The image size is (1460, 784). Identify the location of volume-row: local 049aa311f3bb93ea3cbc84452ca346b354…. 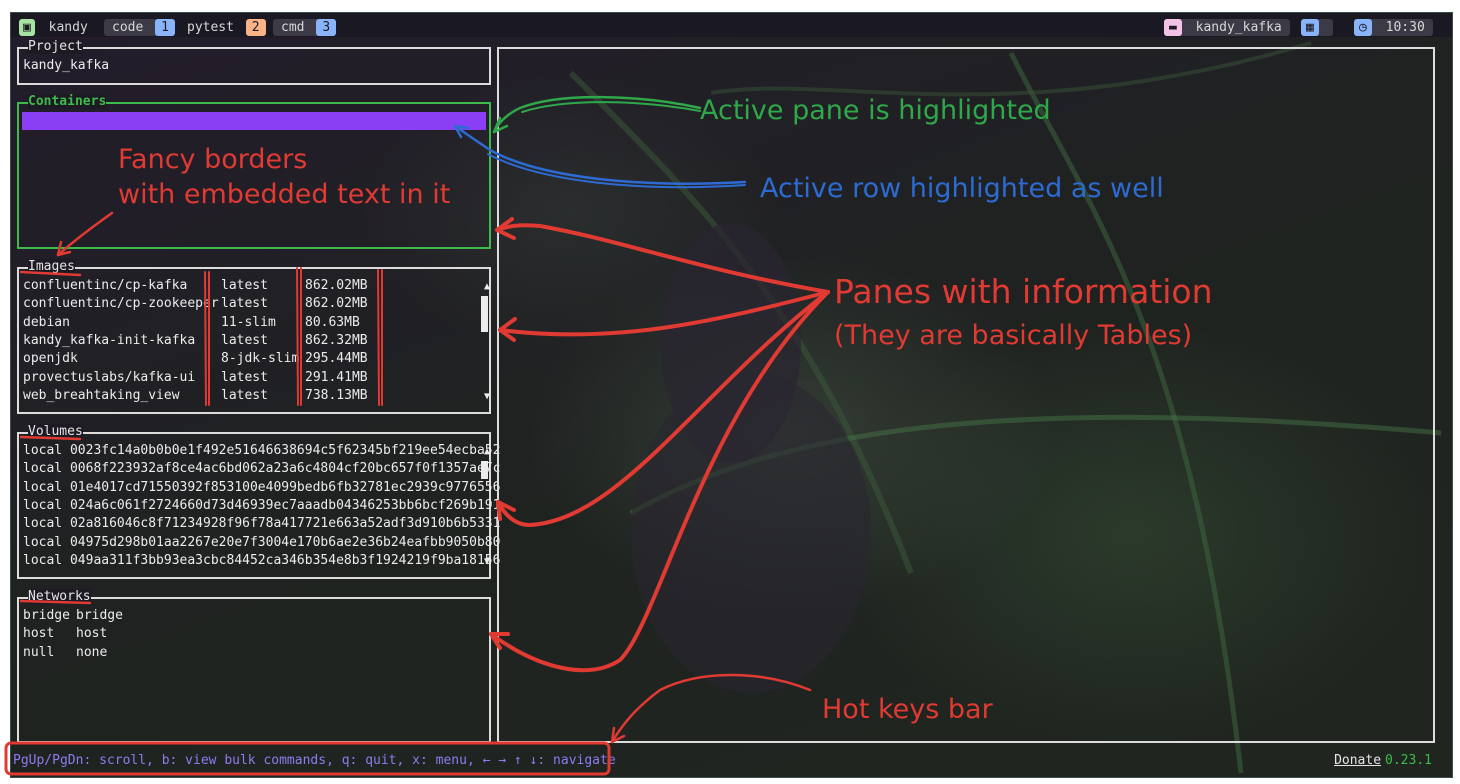
(261, 561).